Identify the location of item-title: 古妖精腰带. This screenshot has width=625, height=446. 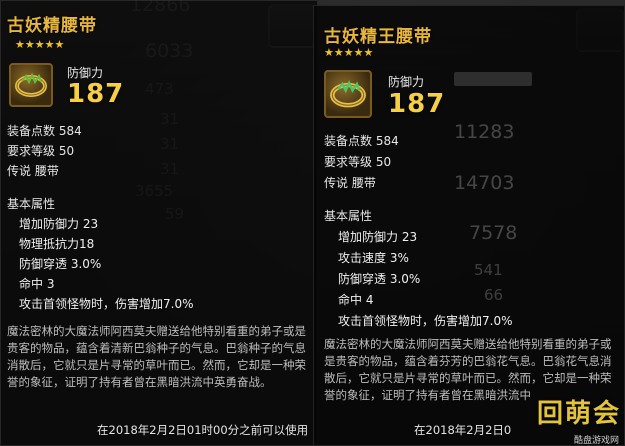
(52, 26).